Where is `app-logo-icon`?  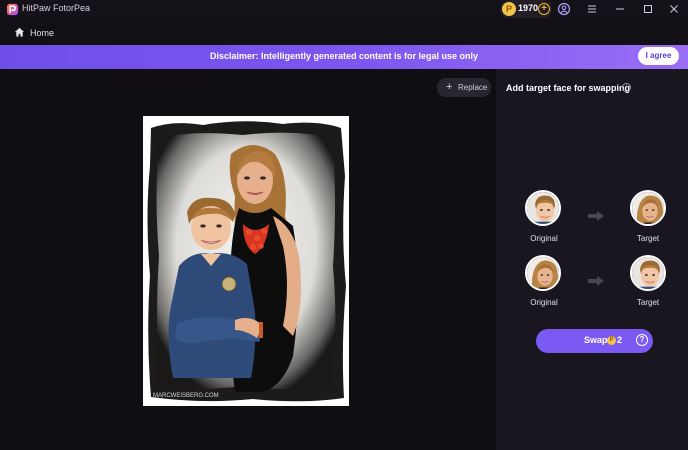 app-logo-icon is located at coordinates (12, 9).